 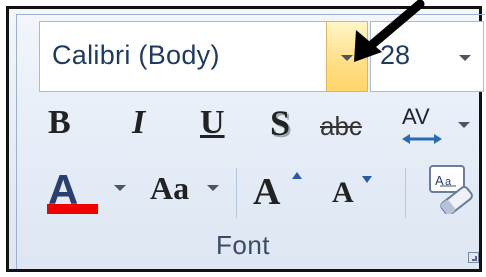 What do you see at coordinates (343, 193) in the screenshot?
I see `shrink-font-button: A` at bounding box center [343, 193].